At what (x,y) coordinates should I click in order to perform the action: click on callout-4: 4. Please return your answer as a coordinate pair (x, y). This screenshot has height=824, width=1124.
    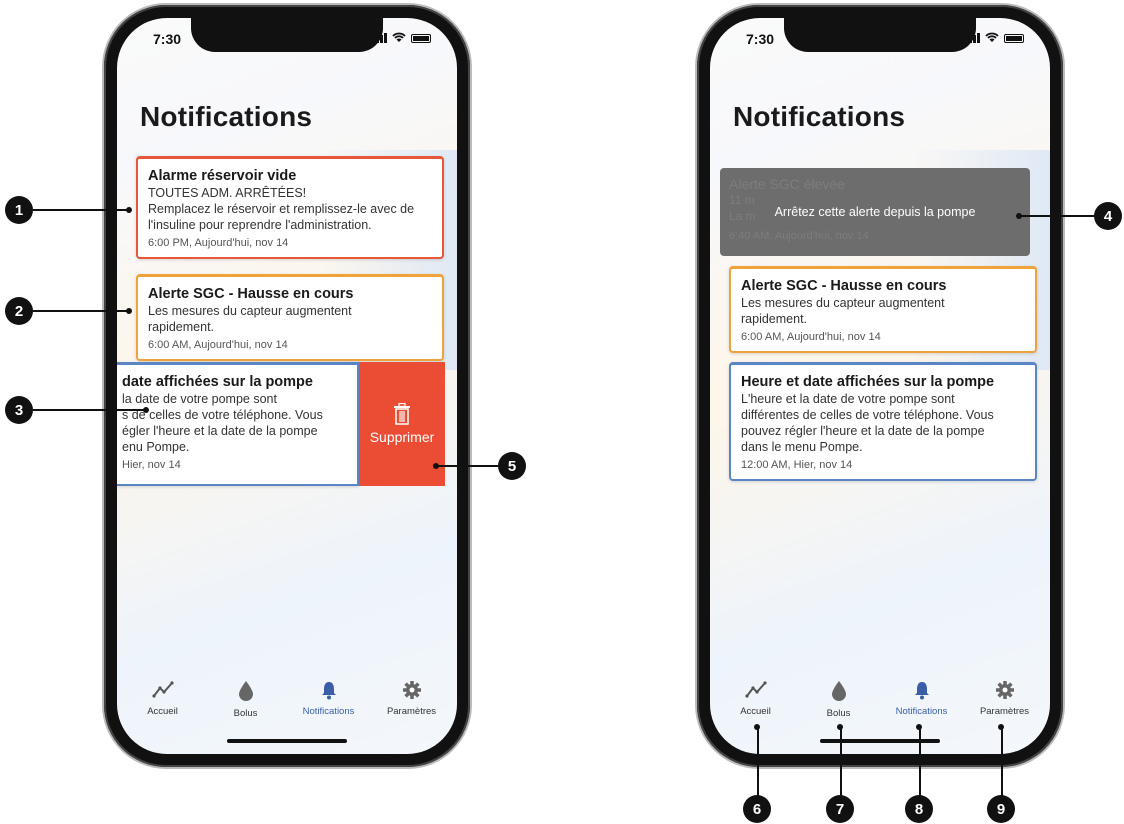
    Looking at the image, I should click on (1108, 216).